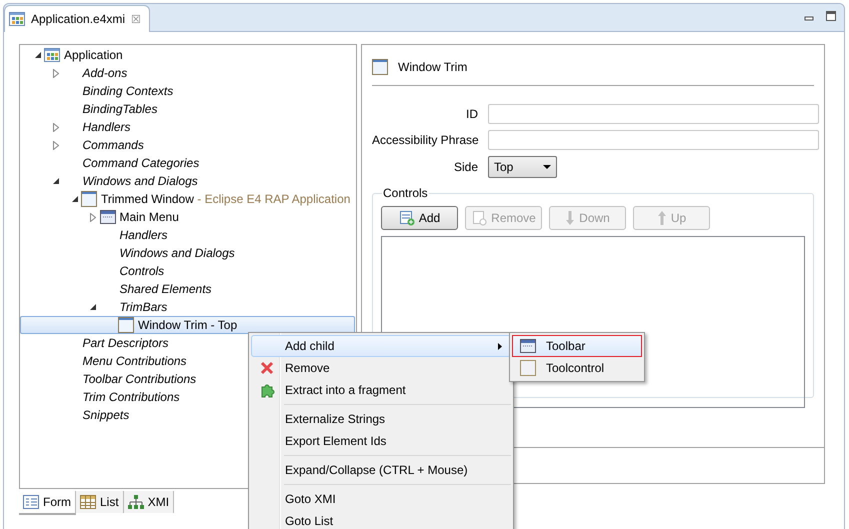 This screenshot has width=849, height=529. What do you see at coordinates (141, 163) in the screenshot?
I see `tree-item-label: Command Categories` at bounding box center [141, 163].